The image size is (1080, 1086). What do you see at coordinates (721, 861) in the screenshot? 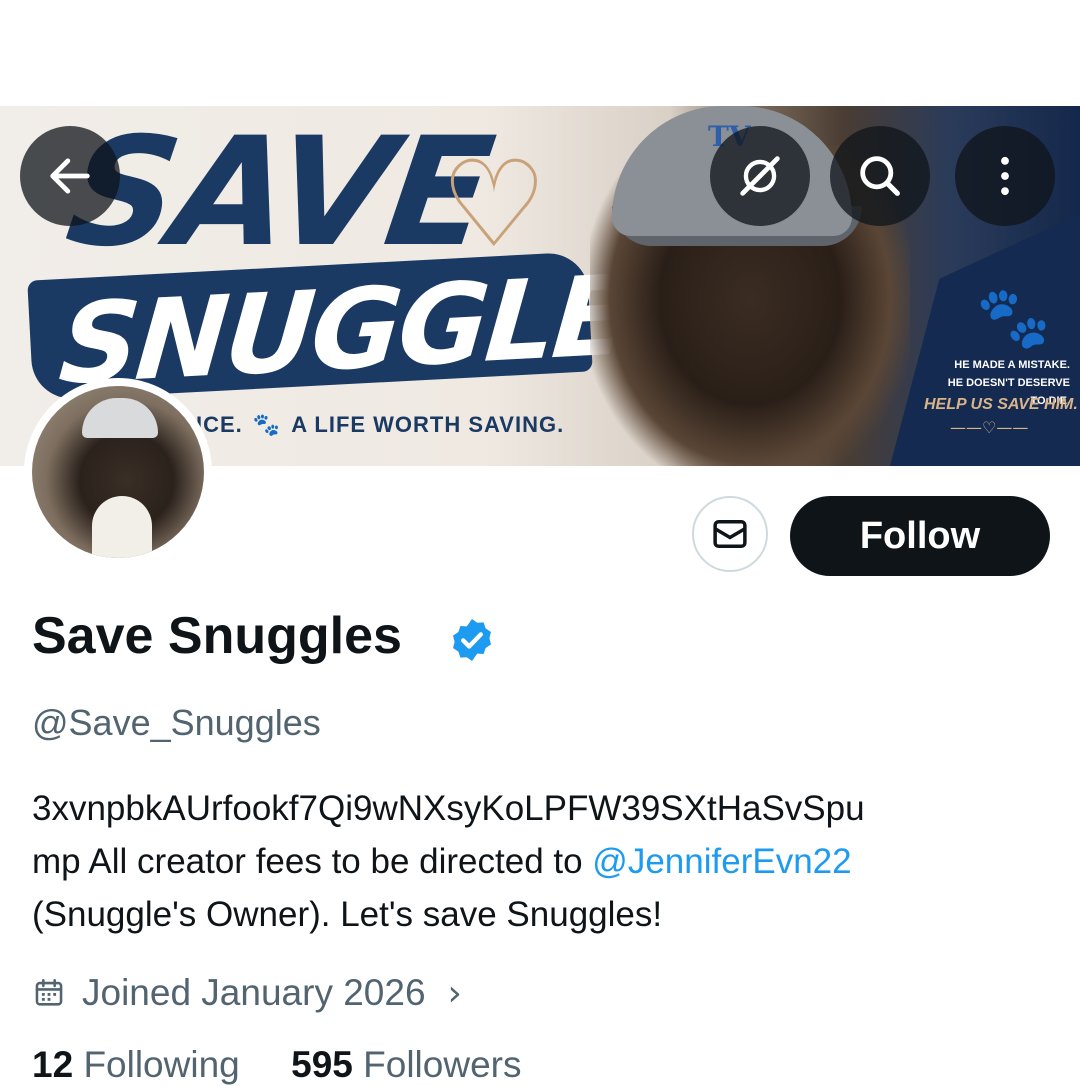
I see `bio-mention-link: @JenniferEvn22` at bounding box center [721, 861].